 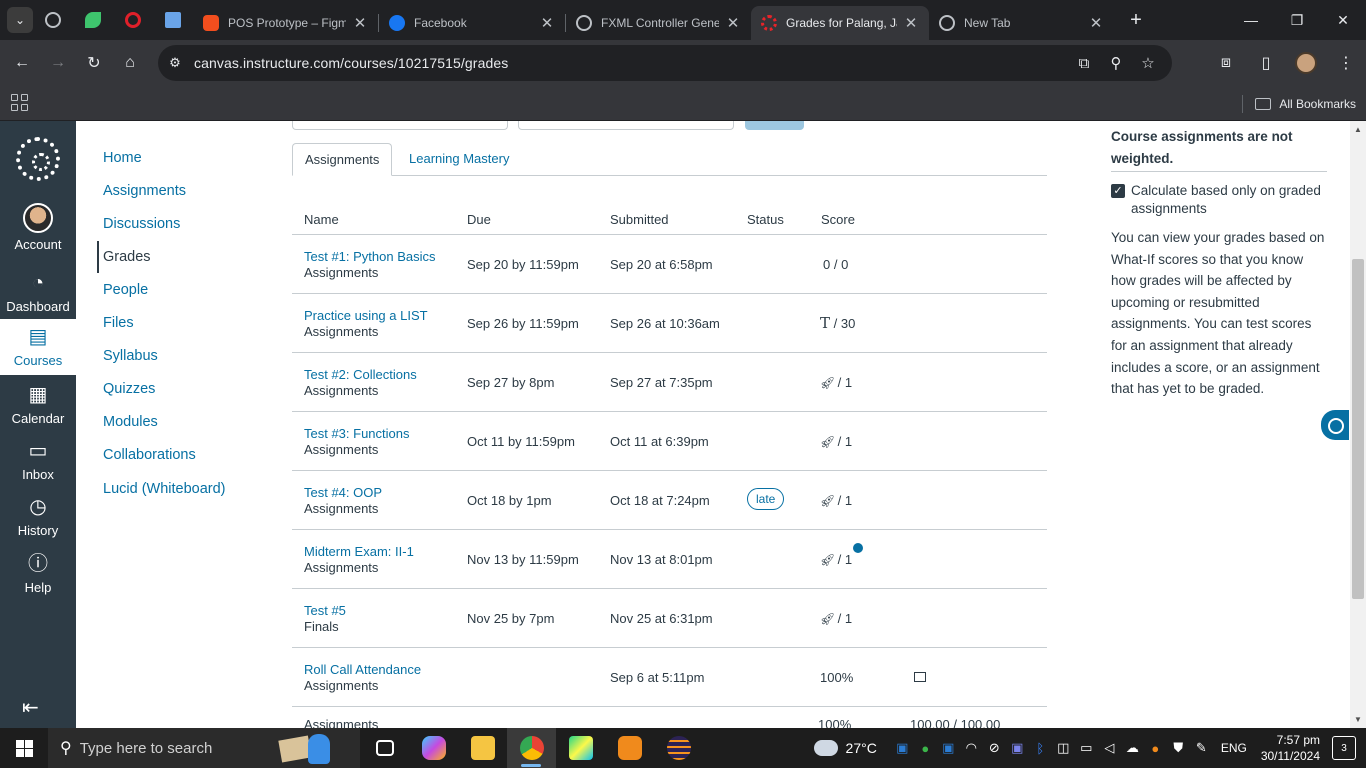 What do you see at coordinates (838, 219) in the screenshot?
I see `header-score: Score` at bounding box center [838, 219].